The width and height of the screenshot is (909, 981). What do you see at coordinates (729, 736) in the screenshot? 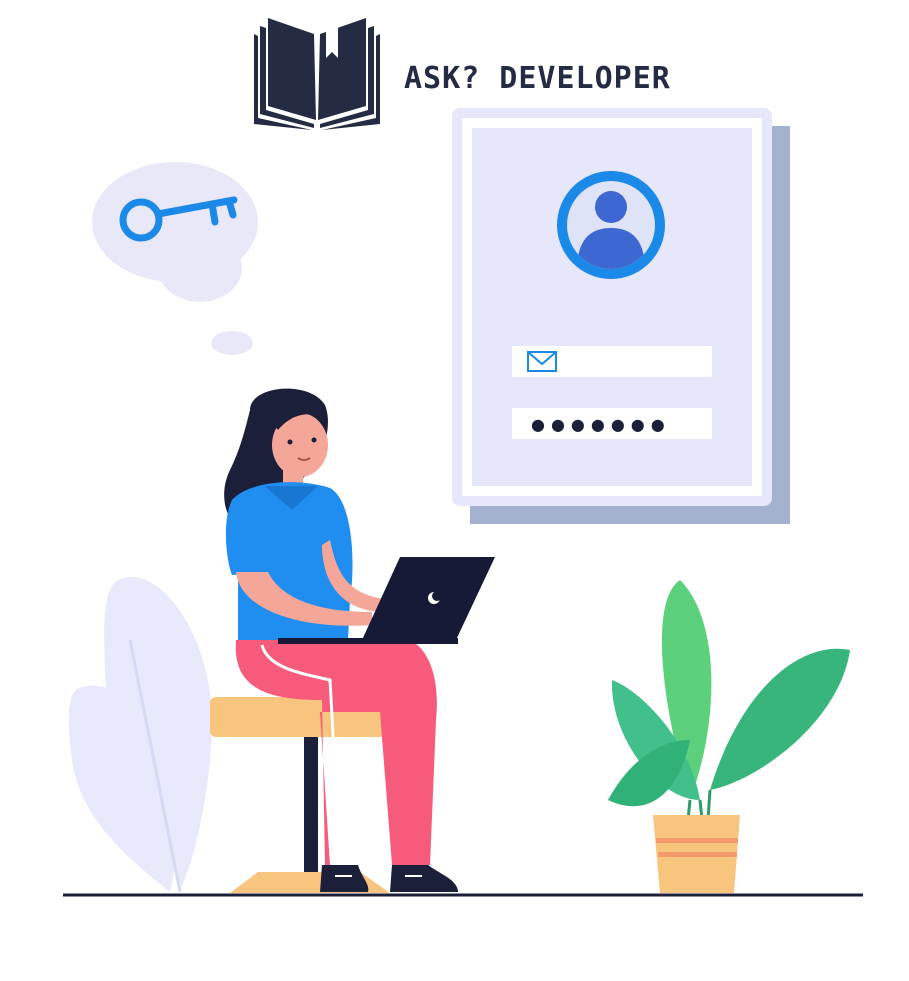
I see `potted-plant` at bounding box center [729, 736].